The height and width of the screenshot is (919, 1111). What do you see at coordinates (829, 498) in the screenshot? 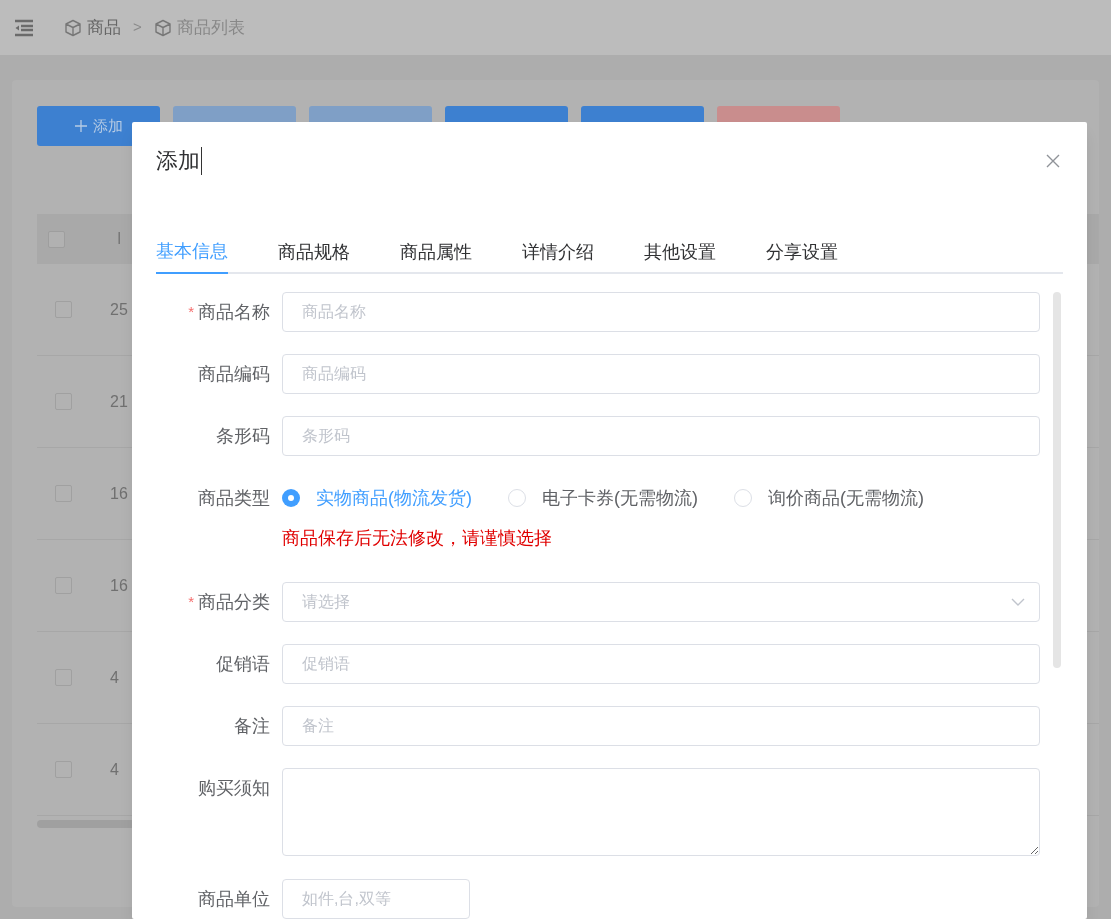
I see `radio-option: 询价商品(无需物流)` at bounding box center [829, 498].